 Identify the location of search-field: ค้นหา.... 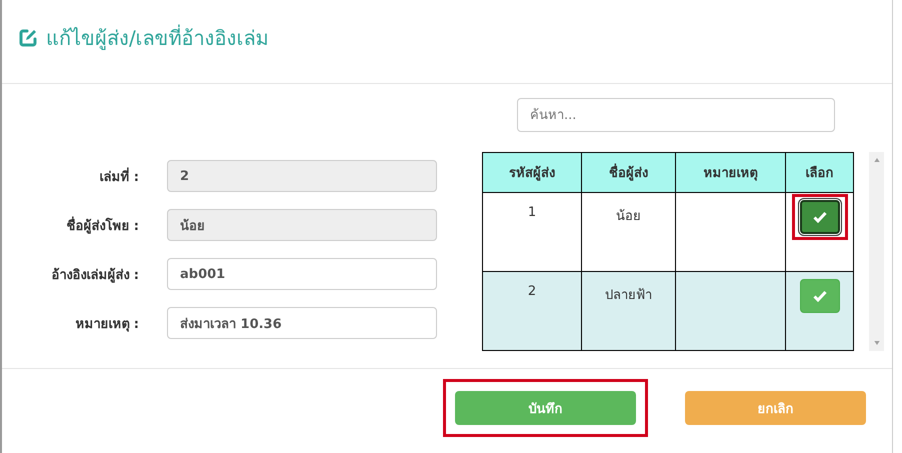
(676, 115).